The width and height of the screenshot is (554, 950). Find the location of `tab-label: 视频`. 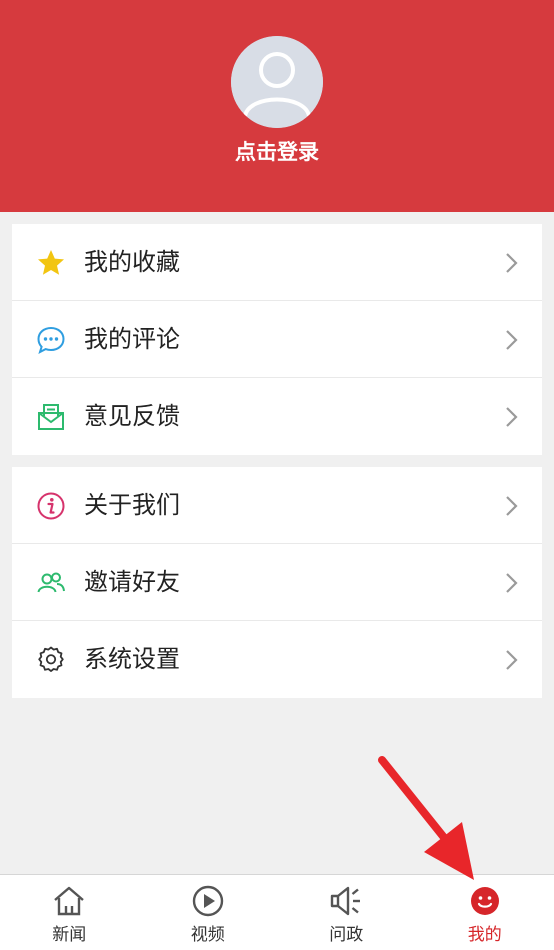

tab-label: 视频 is located at coordinates (207, 935).